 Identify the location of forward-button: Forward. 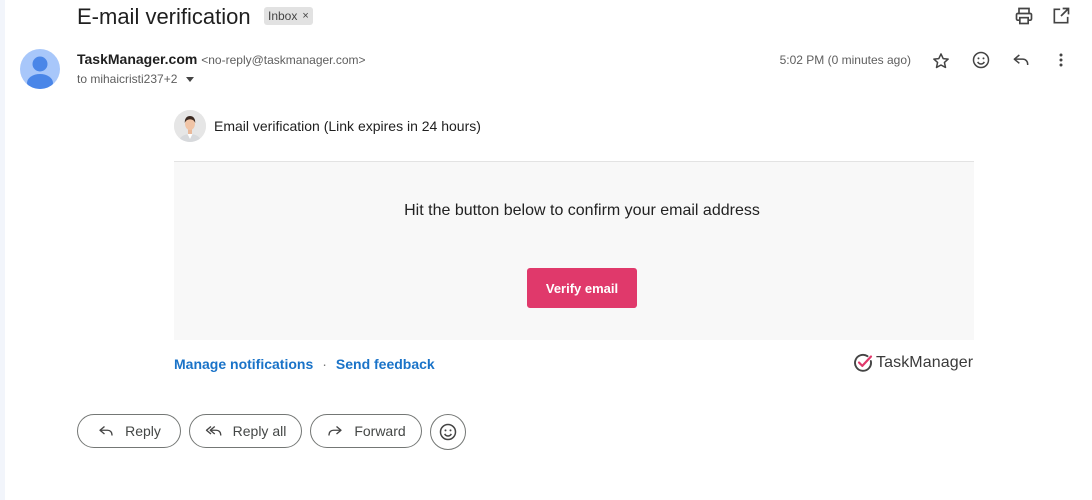
(366, 431).